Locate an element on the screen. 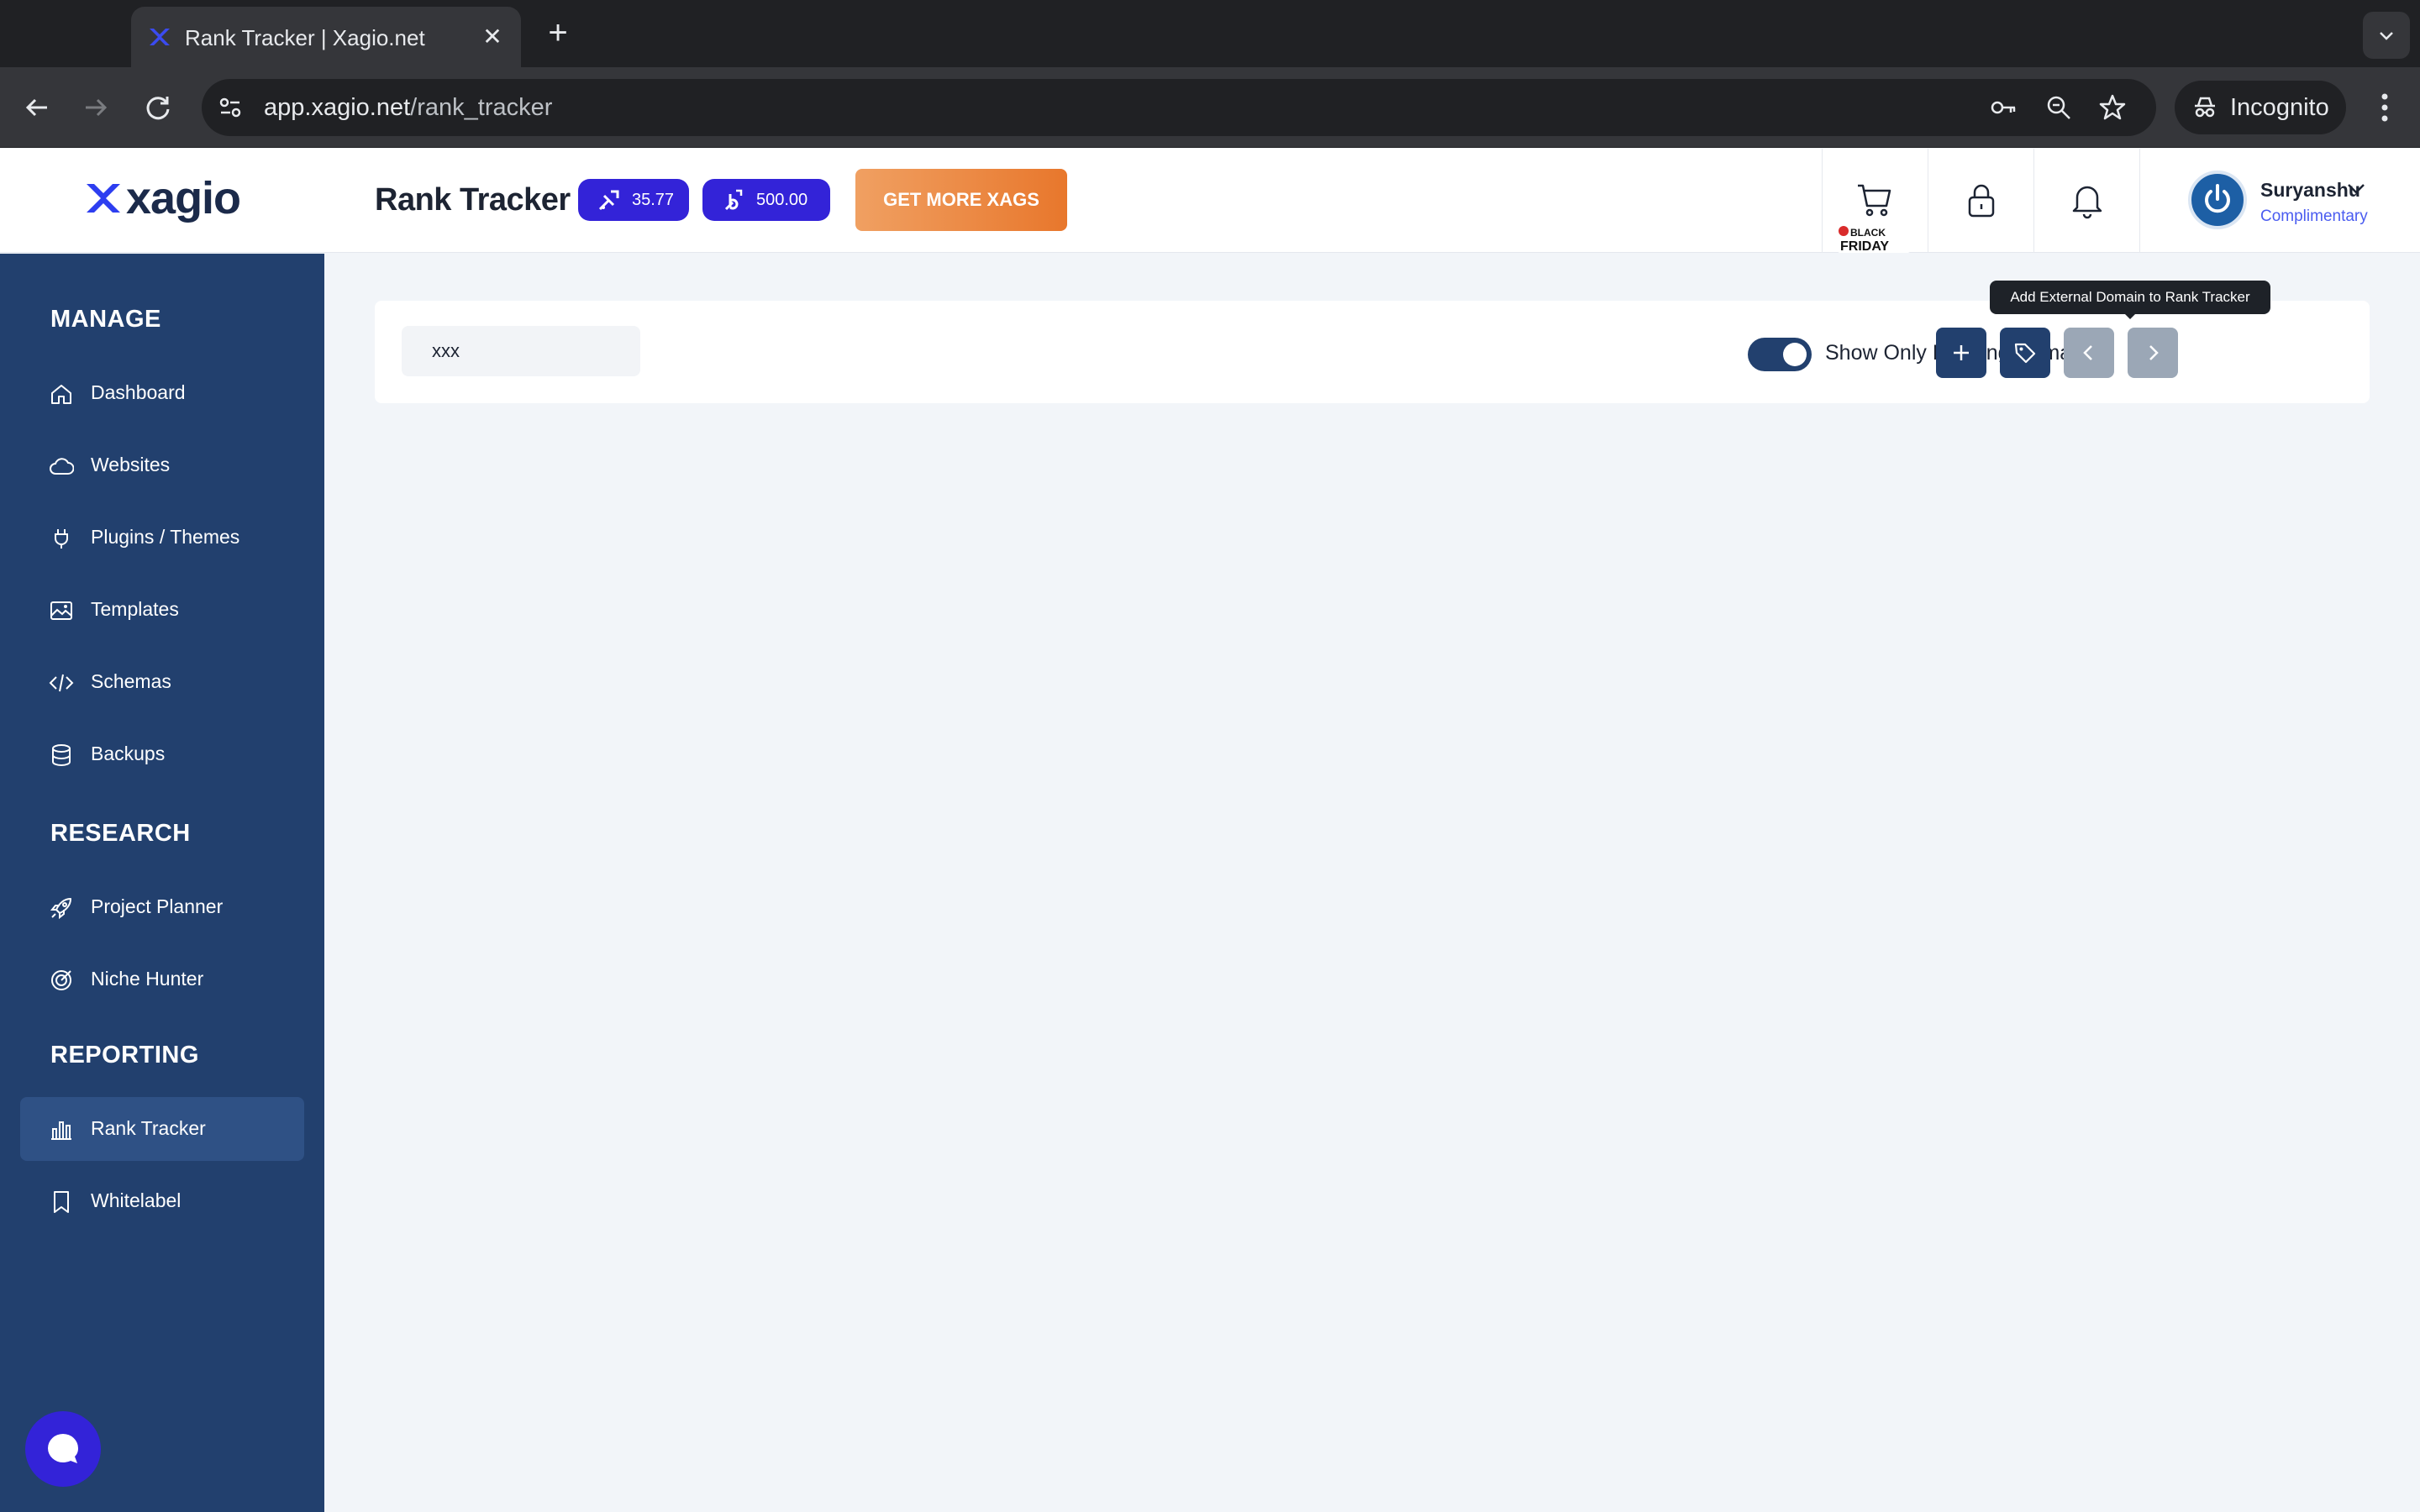  tag-icon is located at coordinates (2025, 353).